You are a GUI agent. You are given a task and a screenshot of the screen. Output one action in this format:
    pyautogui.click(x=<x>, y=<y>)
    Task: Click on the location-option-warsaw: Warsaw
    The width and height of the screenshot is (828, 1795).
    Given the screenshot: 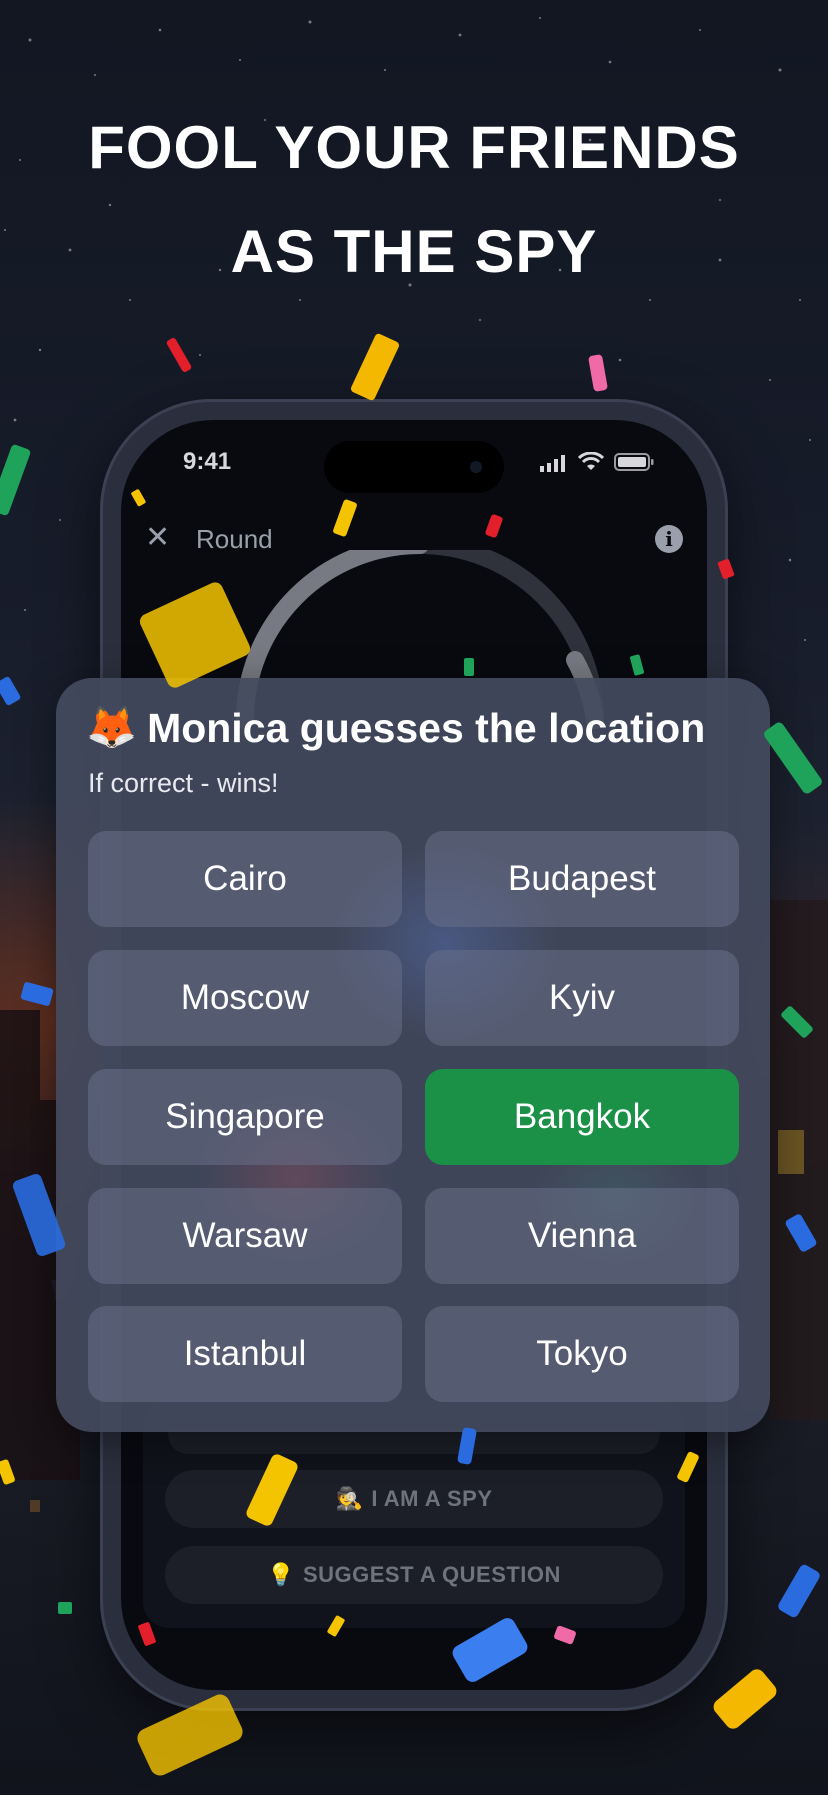 What is the action you would take?
    pyautogui.click(x=245, y=1236)
    